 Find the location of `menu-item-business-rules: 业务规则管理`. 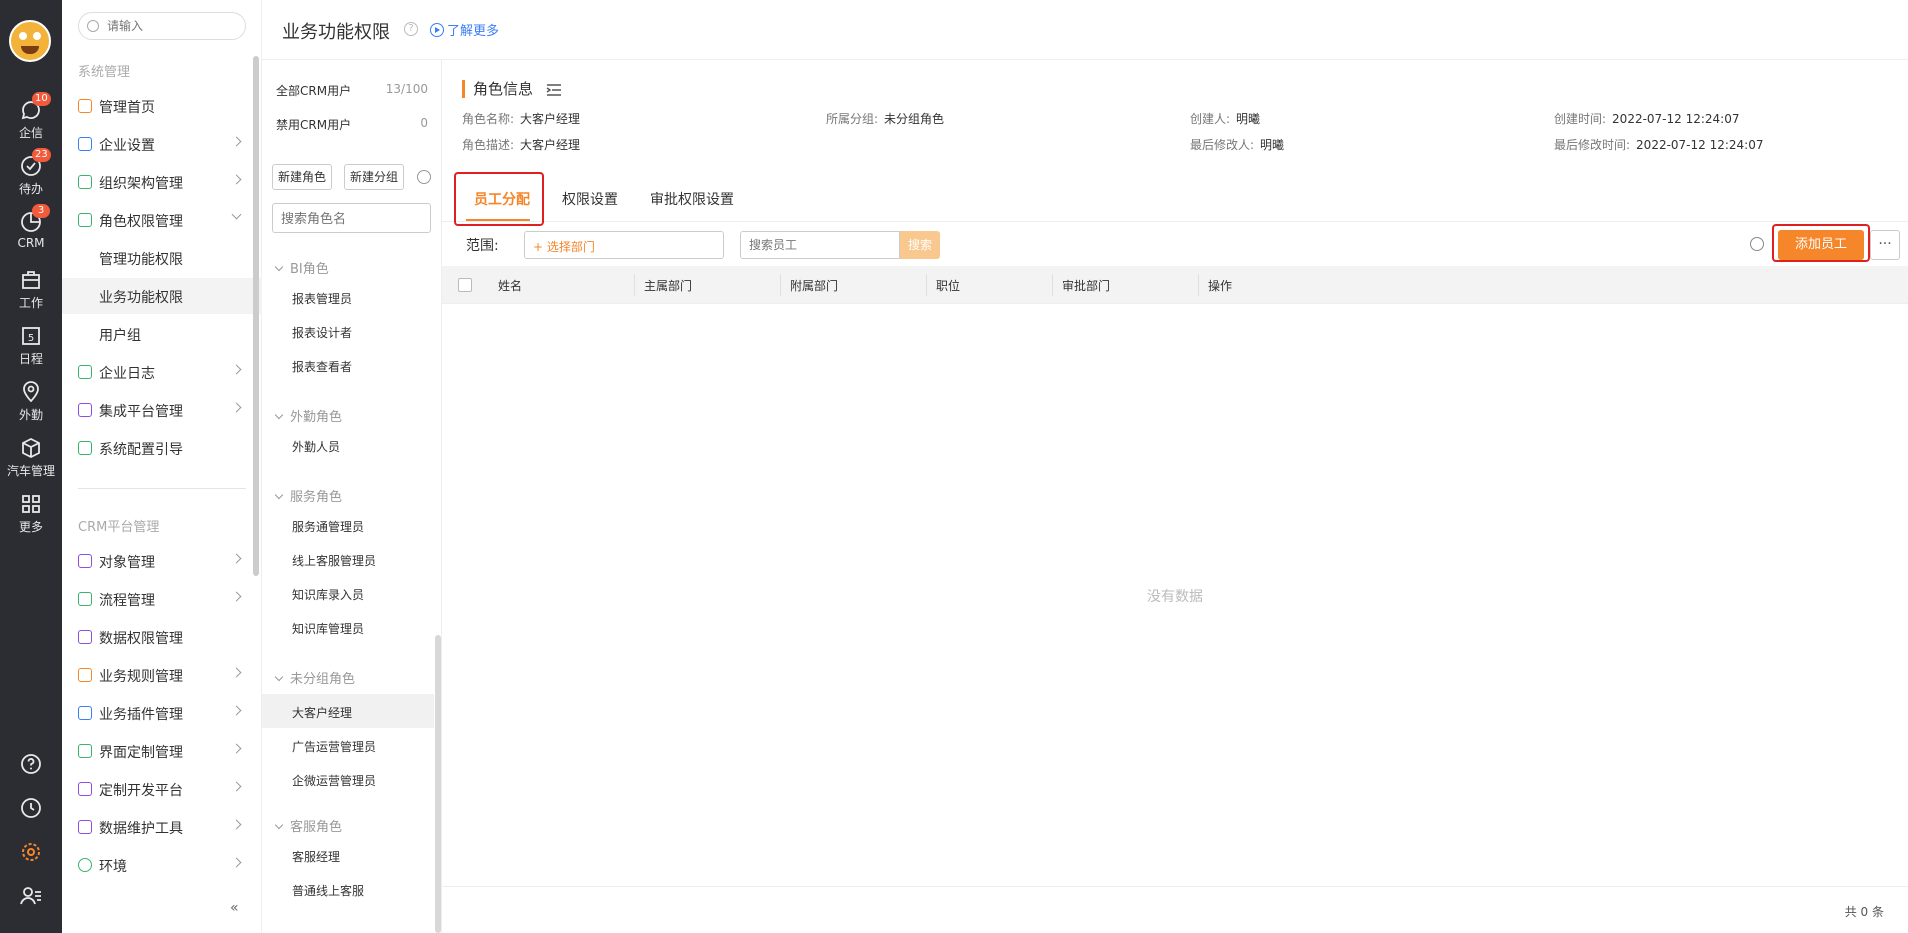

menu-item-business-rules: 业务规则管理 is located at coordinates (162, 675).